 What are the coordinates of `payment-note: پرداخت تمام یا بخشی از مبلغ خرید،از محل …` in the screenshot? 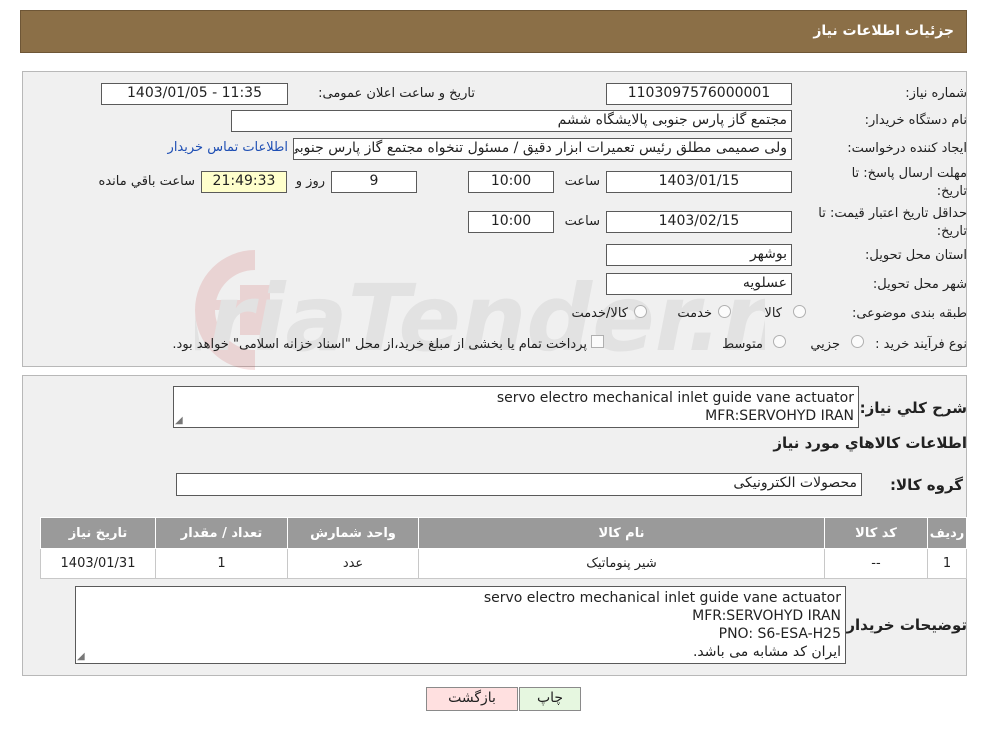 It's located at (379, 344).